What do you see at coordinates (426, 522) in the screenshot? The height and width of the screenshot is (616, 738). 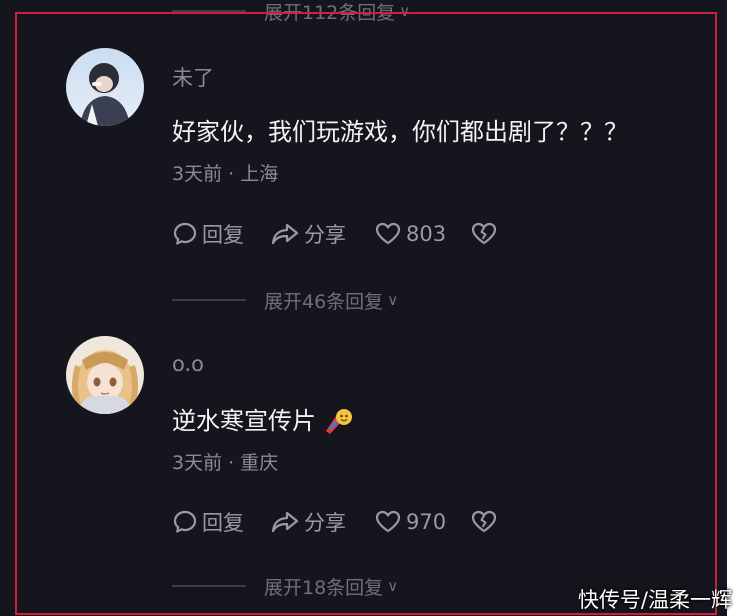 I see `like-count: 970` at bounding box center [426, 522].